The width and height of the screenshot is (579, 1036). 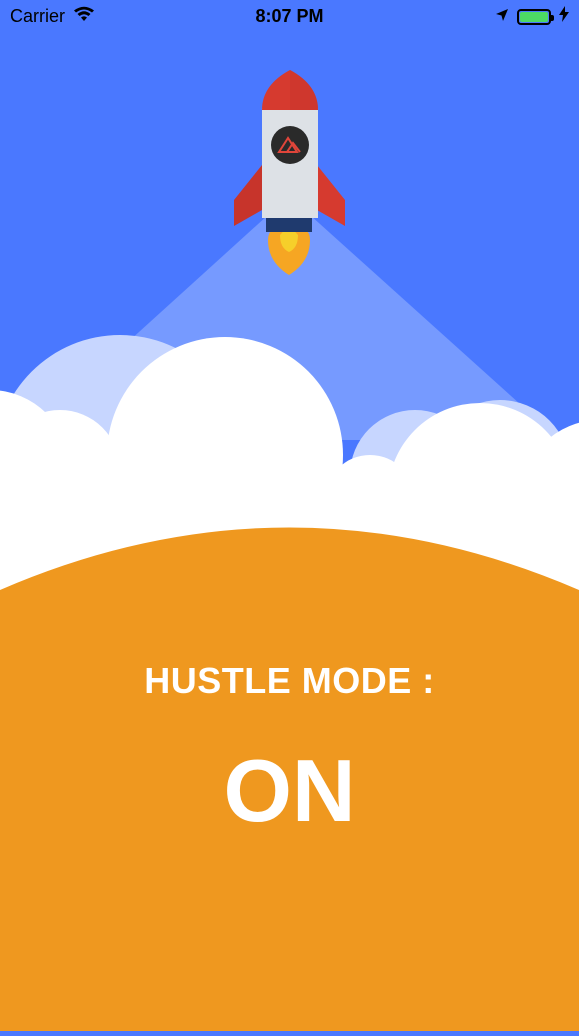 What do you see at coordinates (564, 16) in the screenshot?
I see `charging-bolt-icon` at bounding box center [564, 16].